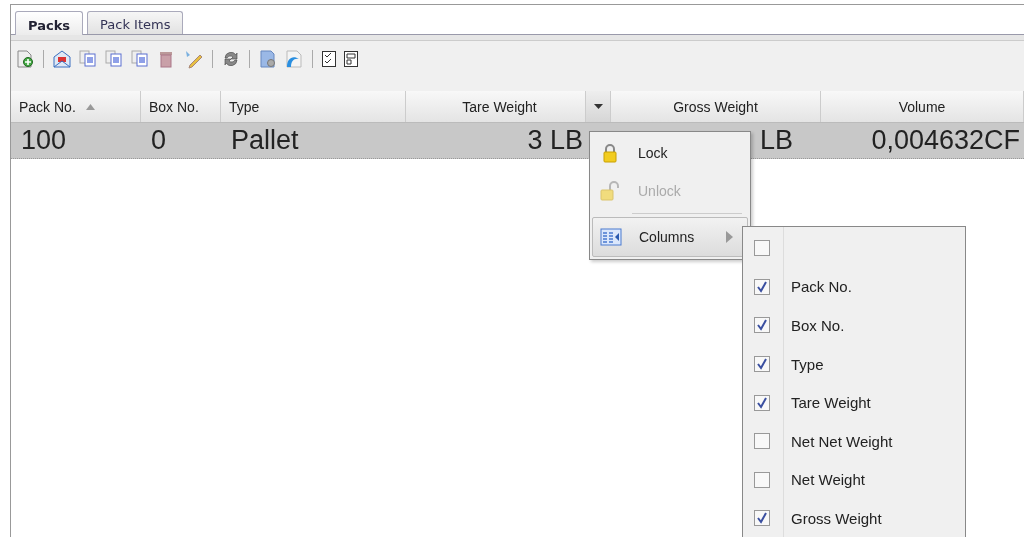  Describe the element at coordinates (803, 364) in the screenshot. I see `column-option-label: Type` at that location.